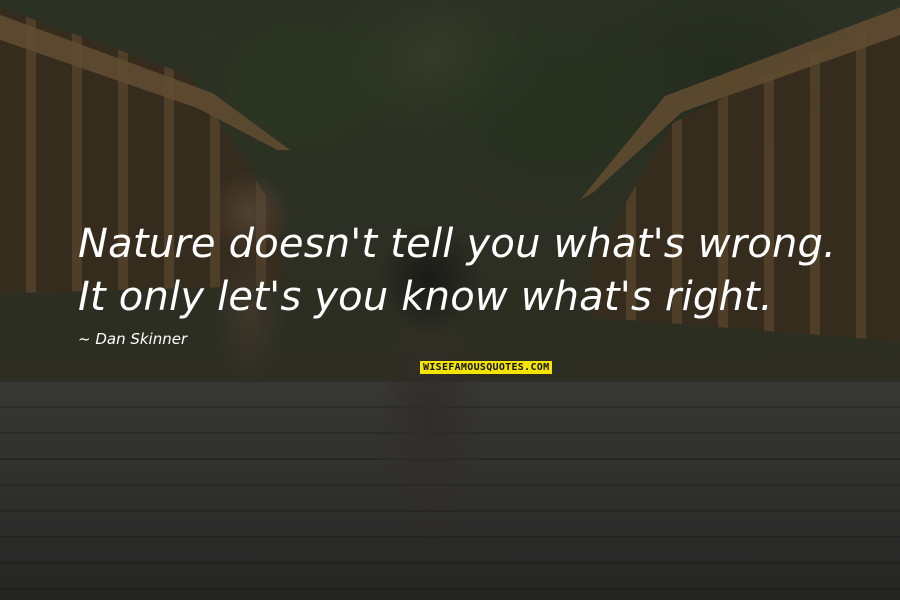 The height and width of the screenshot is (600, 900). Describe the element at coordinates (486, 367) in the screenshot. I see `site-watermark: WISEFAMOUSQUOTES.COM` at that location.